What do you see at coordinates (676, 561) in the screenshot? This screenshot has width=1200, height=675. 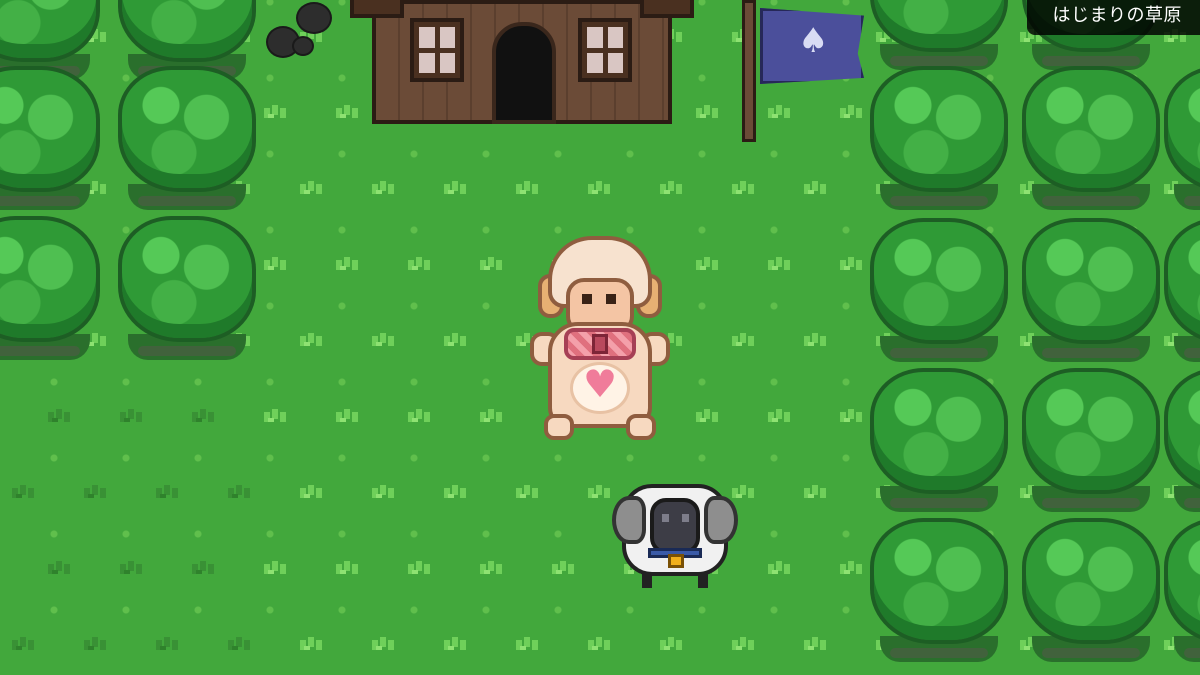 I see `bell-icon` at bounding box center [676, 561].